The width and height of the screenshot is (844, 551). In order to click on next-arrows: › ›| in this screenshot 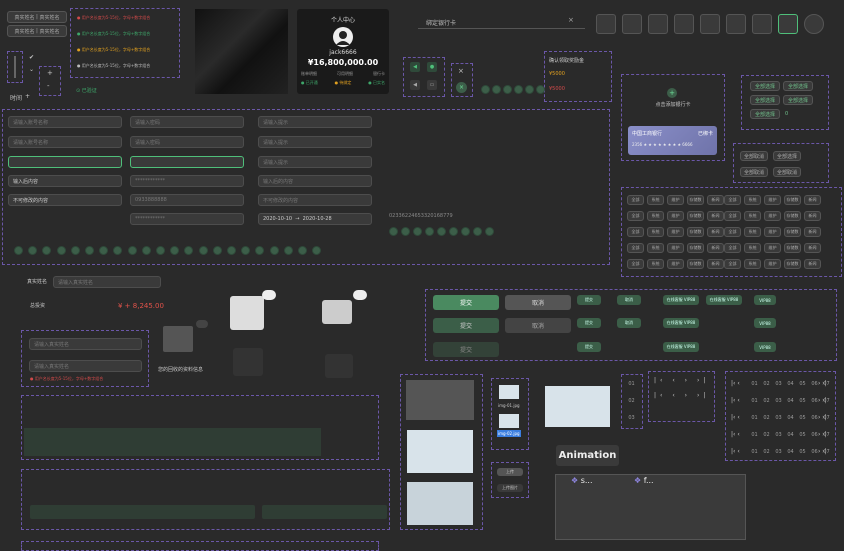, I will do `click(822, 400)`.